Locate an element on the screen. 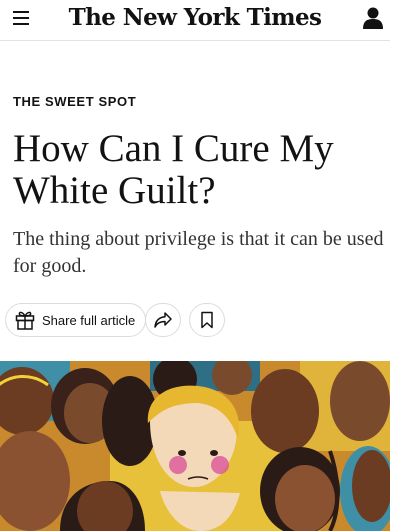  save-bookmark-button is located at coordinates (207, 320).